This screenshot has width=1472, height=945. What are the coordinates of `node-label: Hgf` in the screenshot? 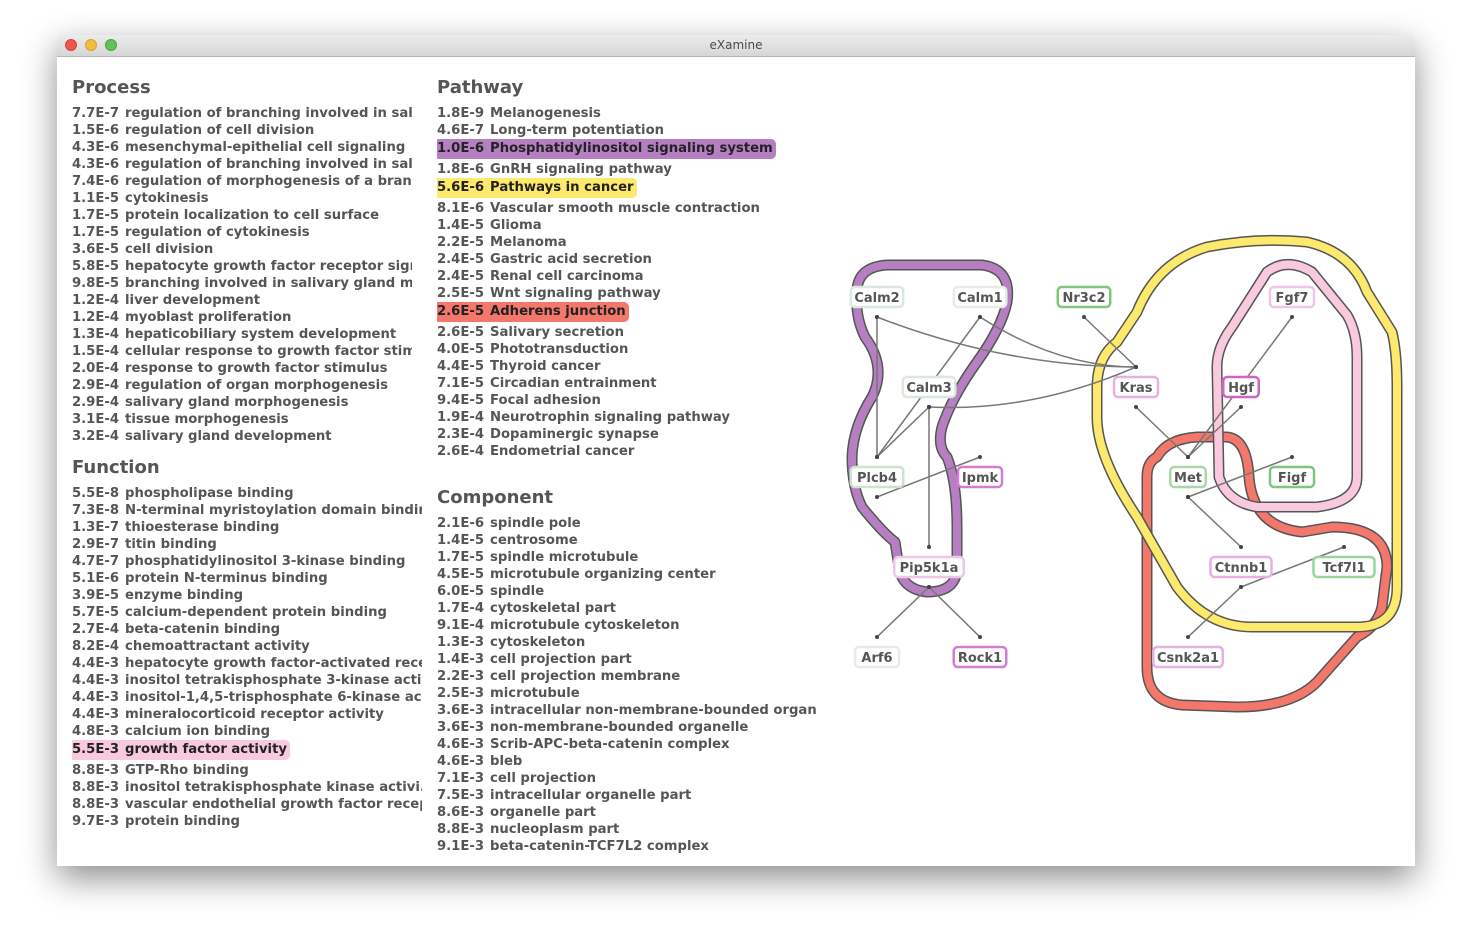 It's located at (1241, 388).